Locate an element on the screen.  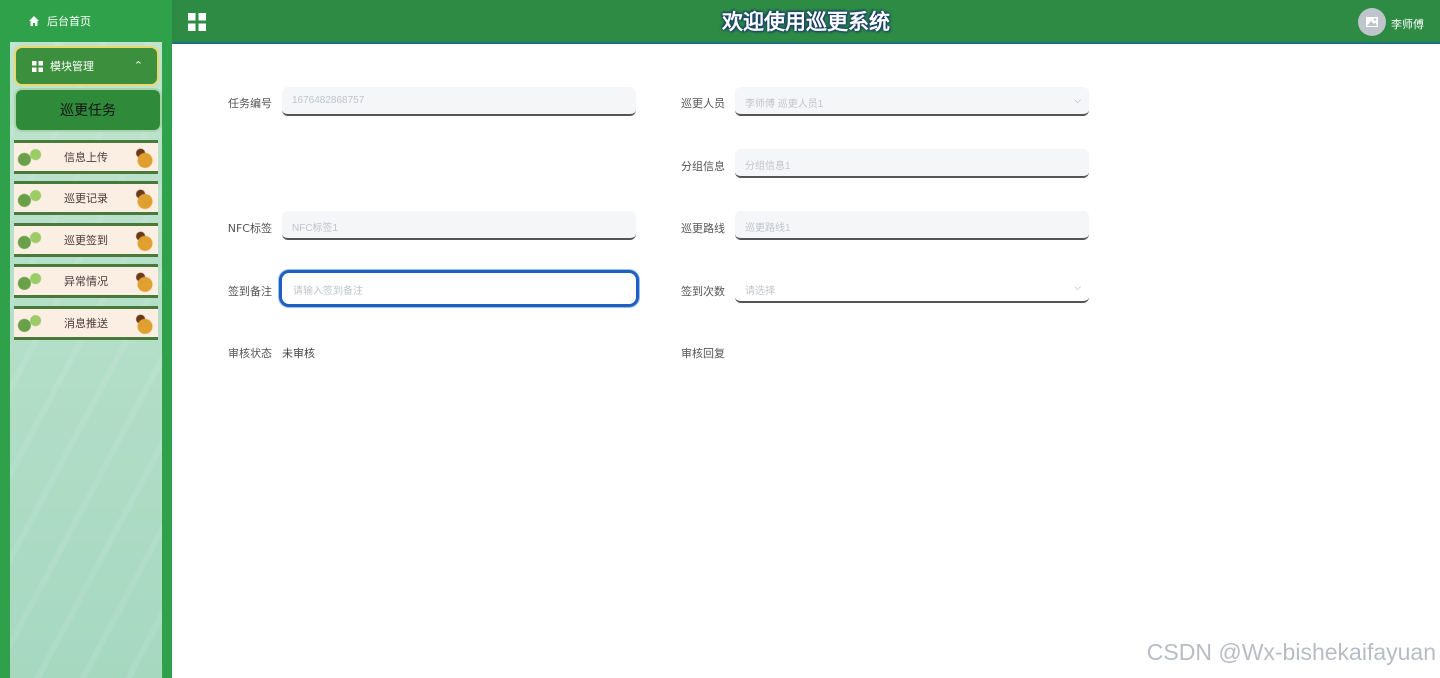
sign-count-select: 请选择 ⌵ is located at coordinates (912, 288).